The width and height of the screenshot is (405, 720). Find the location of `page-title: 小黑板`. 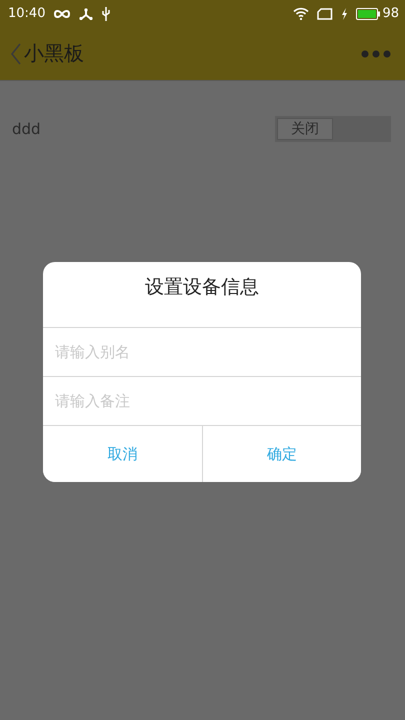

page-title: 小黑板 is located at coordinates (54, 53).